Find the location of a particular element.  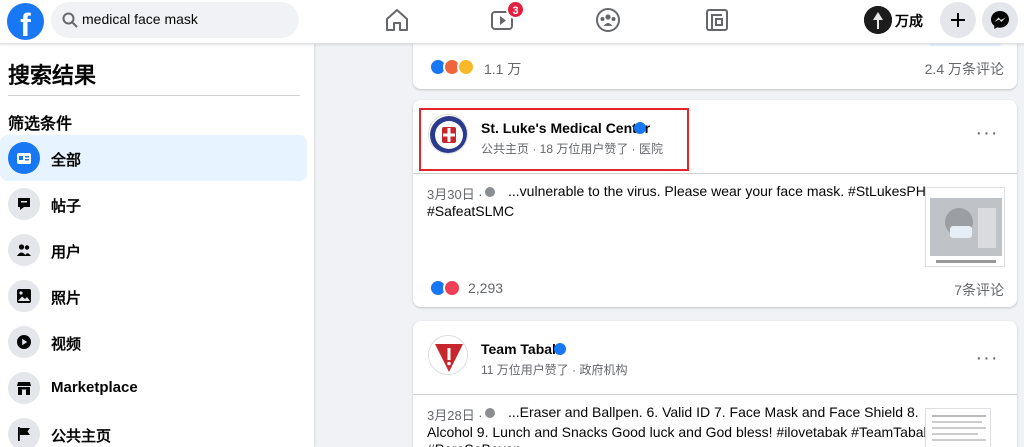

messenger-icon is located at coordinates (1000, 20).